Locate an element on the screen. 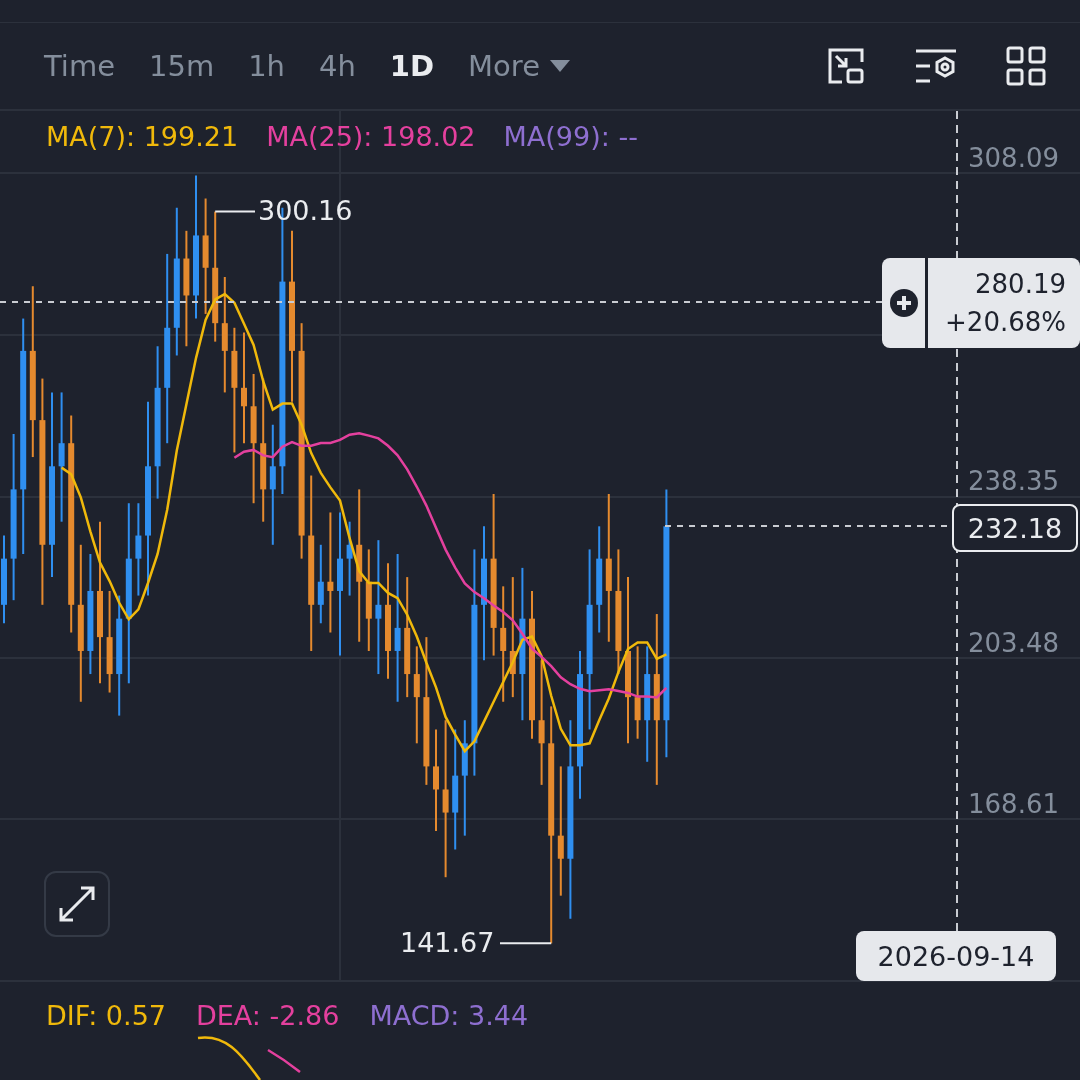  crosshair-date-tag: 2026-09-14 is located at coordinates (956, 956).